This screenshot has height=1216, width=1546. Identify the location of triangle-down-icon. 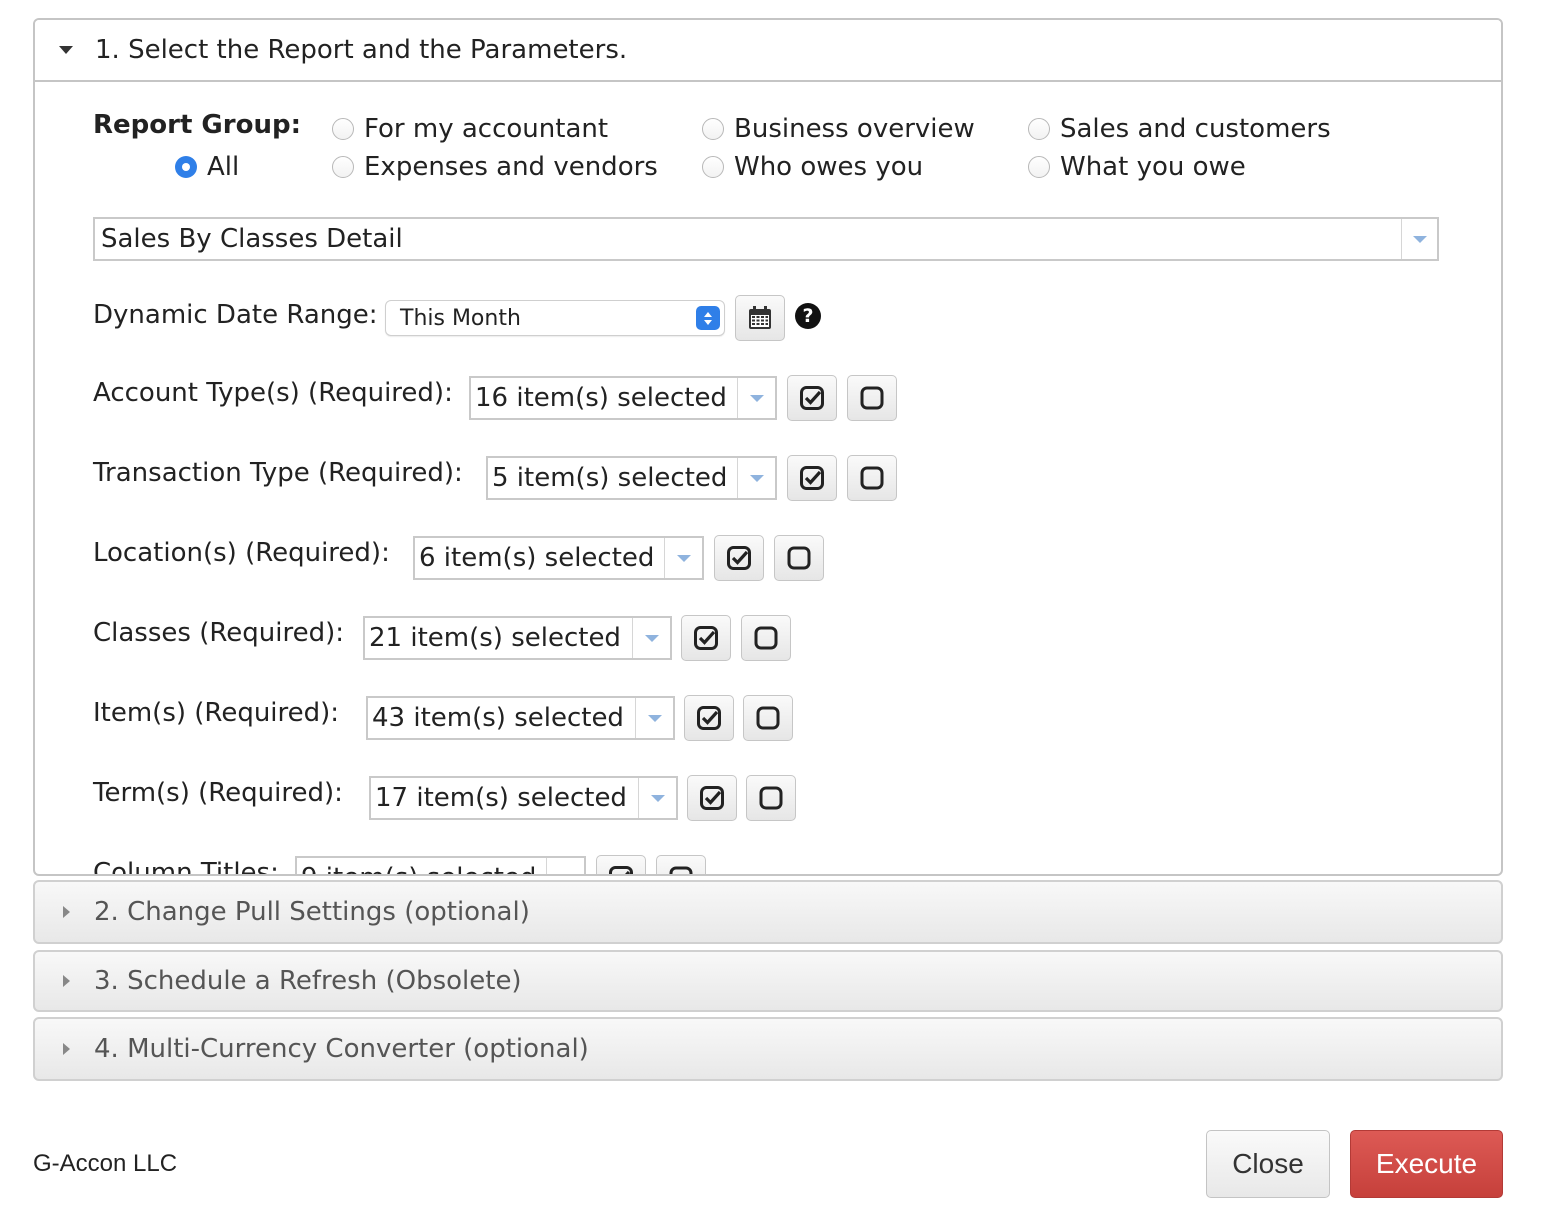
(66, 50).